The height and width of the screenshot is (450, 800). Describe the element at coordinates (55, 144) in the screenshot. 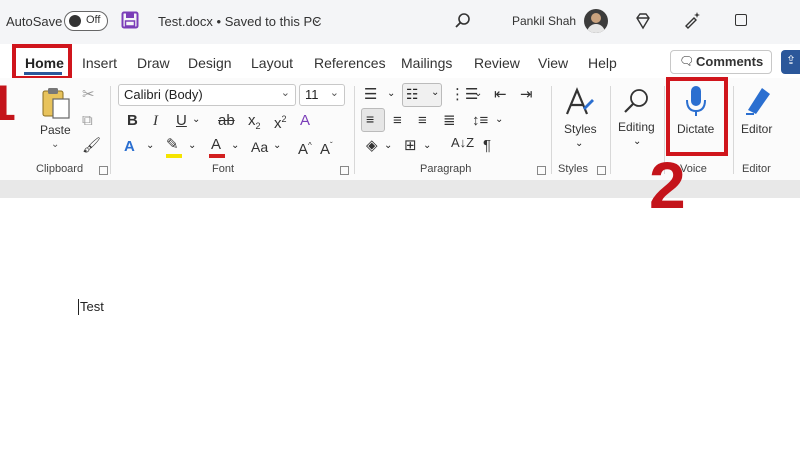

I see `paste-dropdown-icon: ⌄` at that location.